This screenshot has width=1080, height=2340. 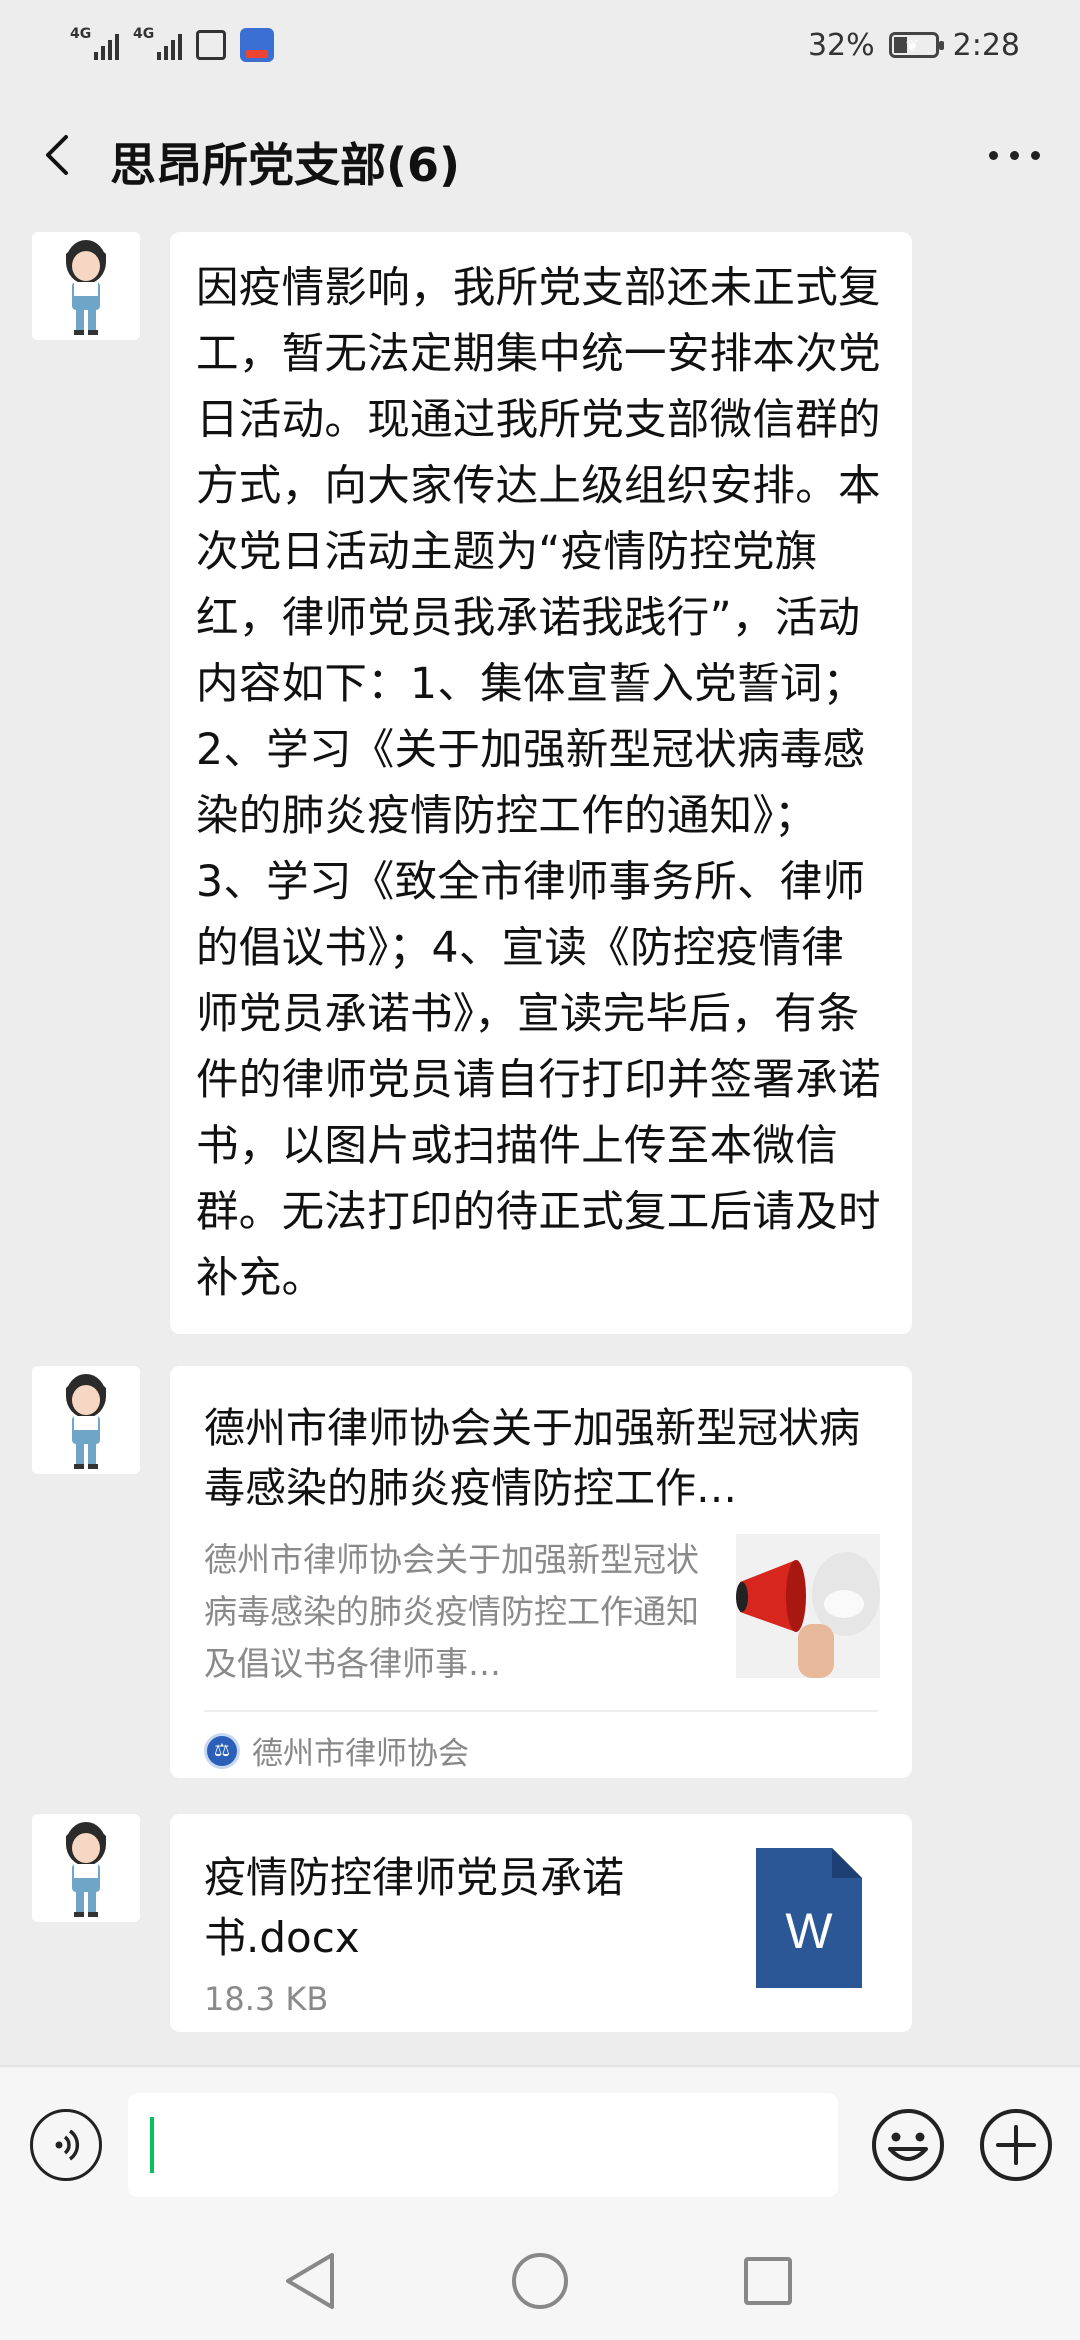 I want to click on battery-percent: 32%, so click(x=841, y=45).